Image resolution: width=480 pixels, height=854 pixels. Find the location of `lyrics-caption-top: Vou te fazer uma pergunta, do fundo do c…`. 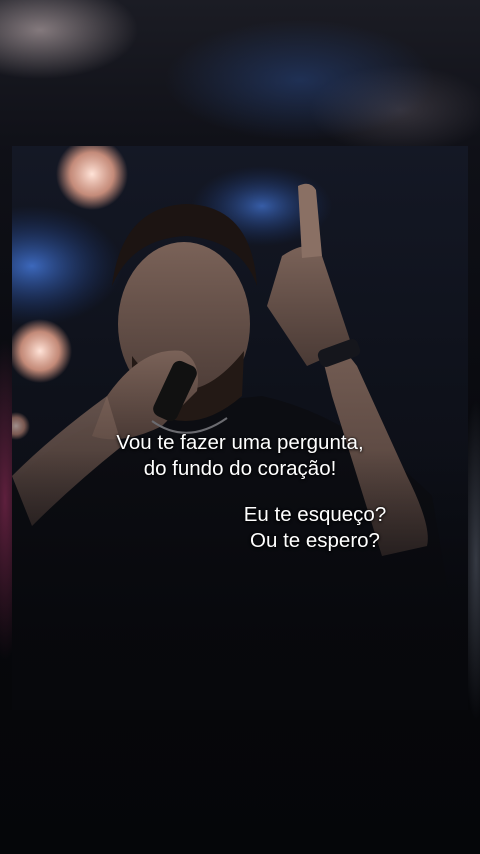

lyrics-caption-top: Vou te fazer uma pergunta, do fundo do c… is located at coordinates (240, 456).